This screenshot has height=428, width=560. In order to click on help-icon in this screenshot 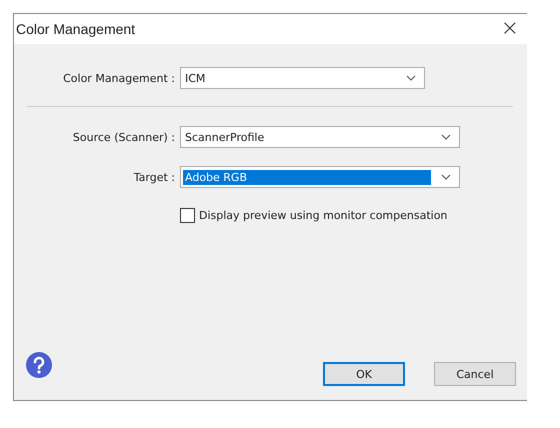, I will do `click(39, 365)`.